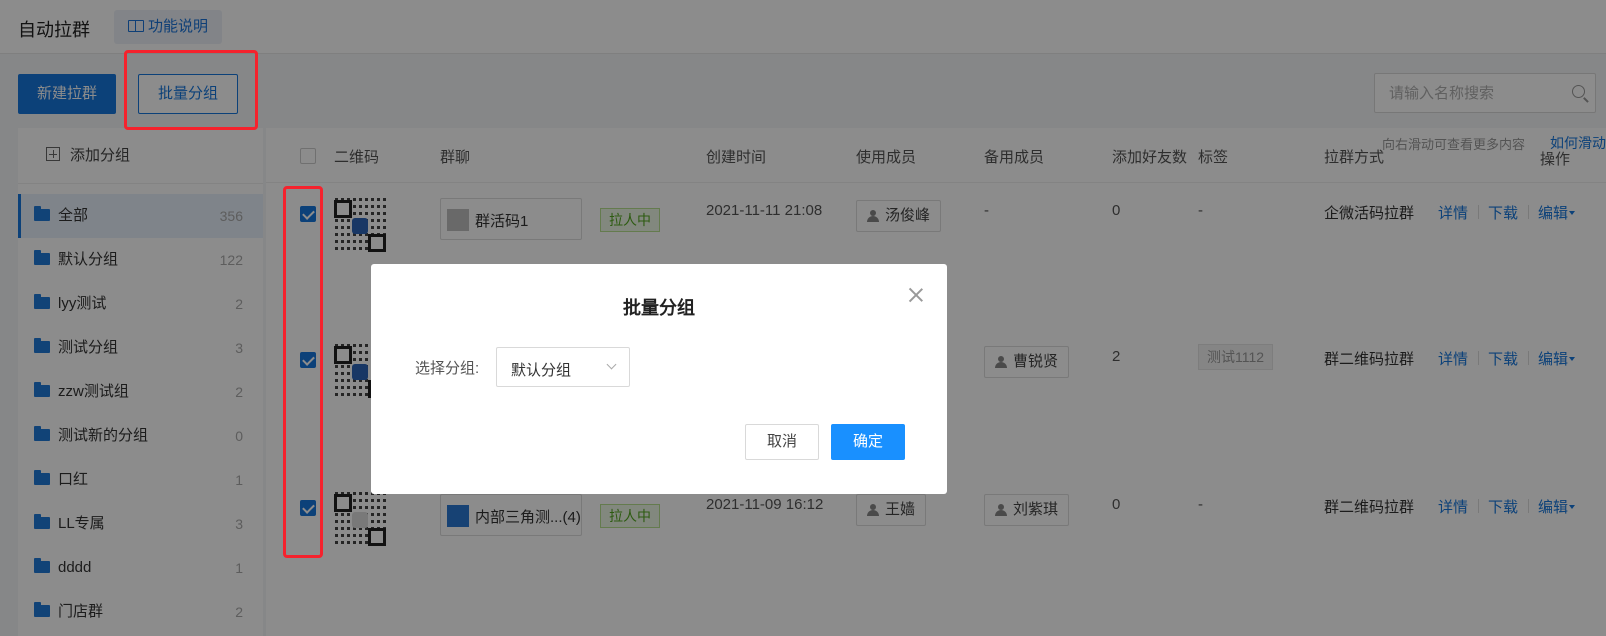 Image resolution: width=1606 pixels, height=636 pixels. What do you see at coordinates (659, 308) in the screenshot?
I see `dialog-title: 批量分组` at bounding box center [659, 308].